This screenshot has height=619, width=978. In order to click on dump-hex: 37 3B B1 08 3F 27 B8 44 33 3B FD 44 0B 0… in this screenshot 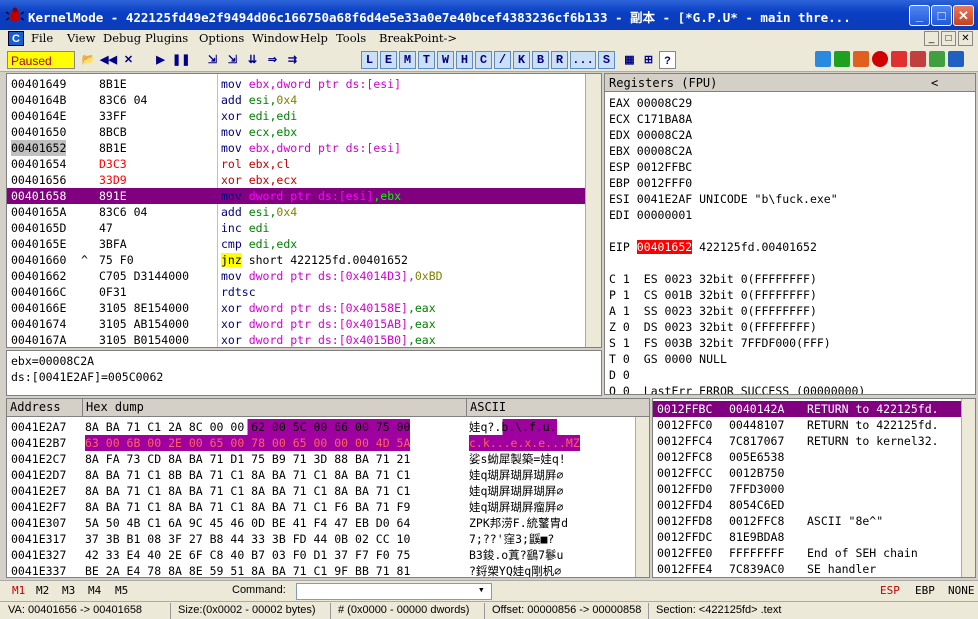, I will do `click(247, 539)`.